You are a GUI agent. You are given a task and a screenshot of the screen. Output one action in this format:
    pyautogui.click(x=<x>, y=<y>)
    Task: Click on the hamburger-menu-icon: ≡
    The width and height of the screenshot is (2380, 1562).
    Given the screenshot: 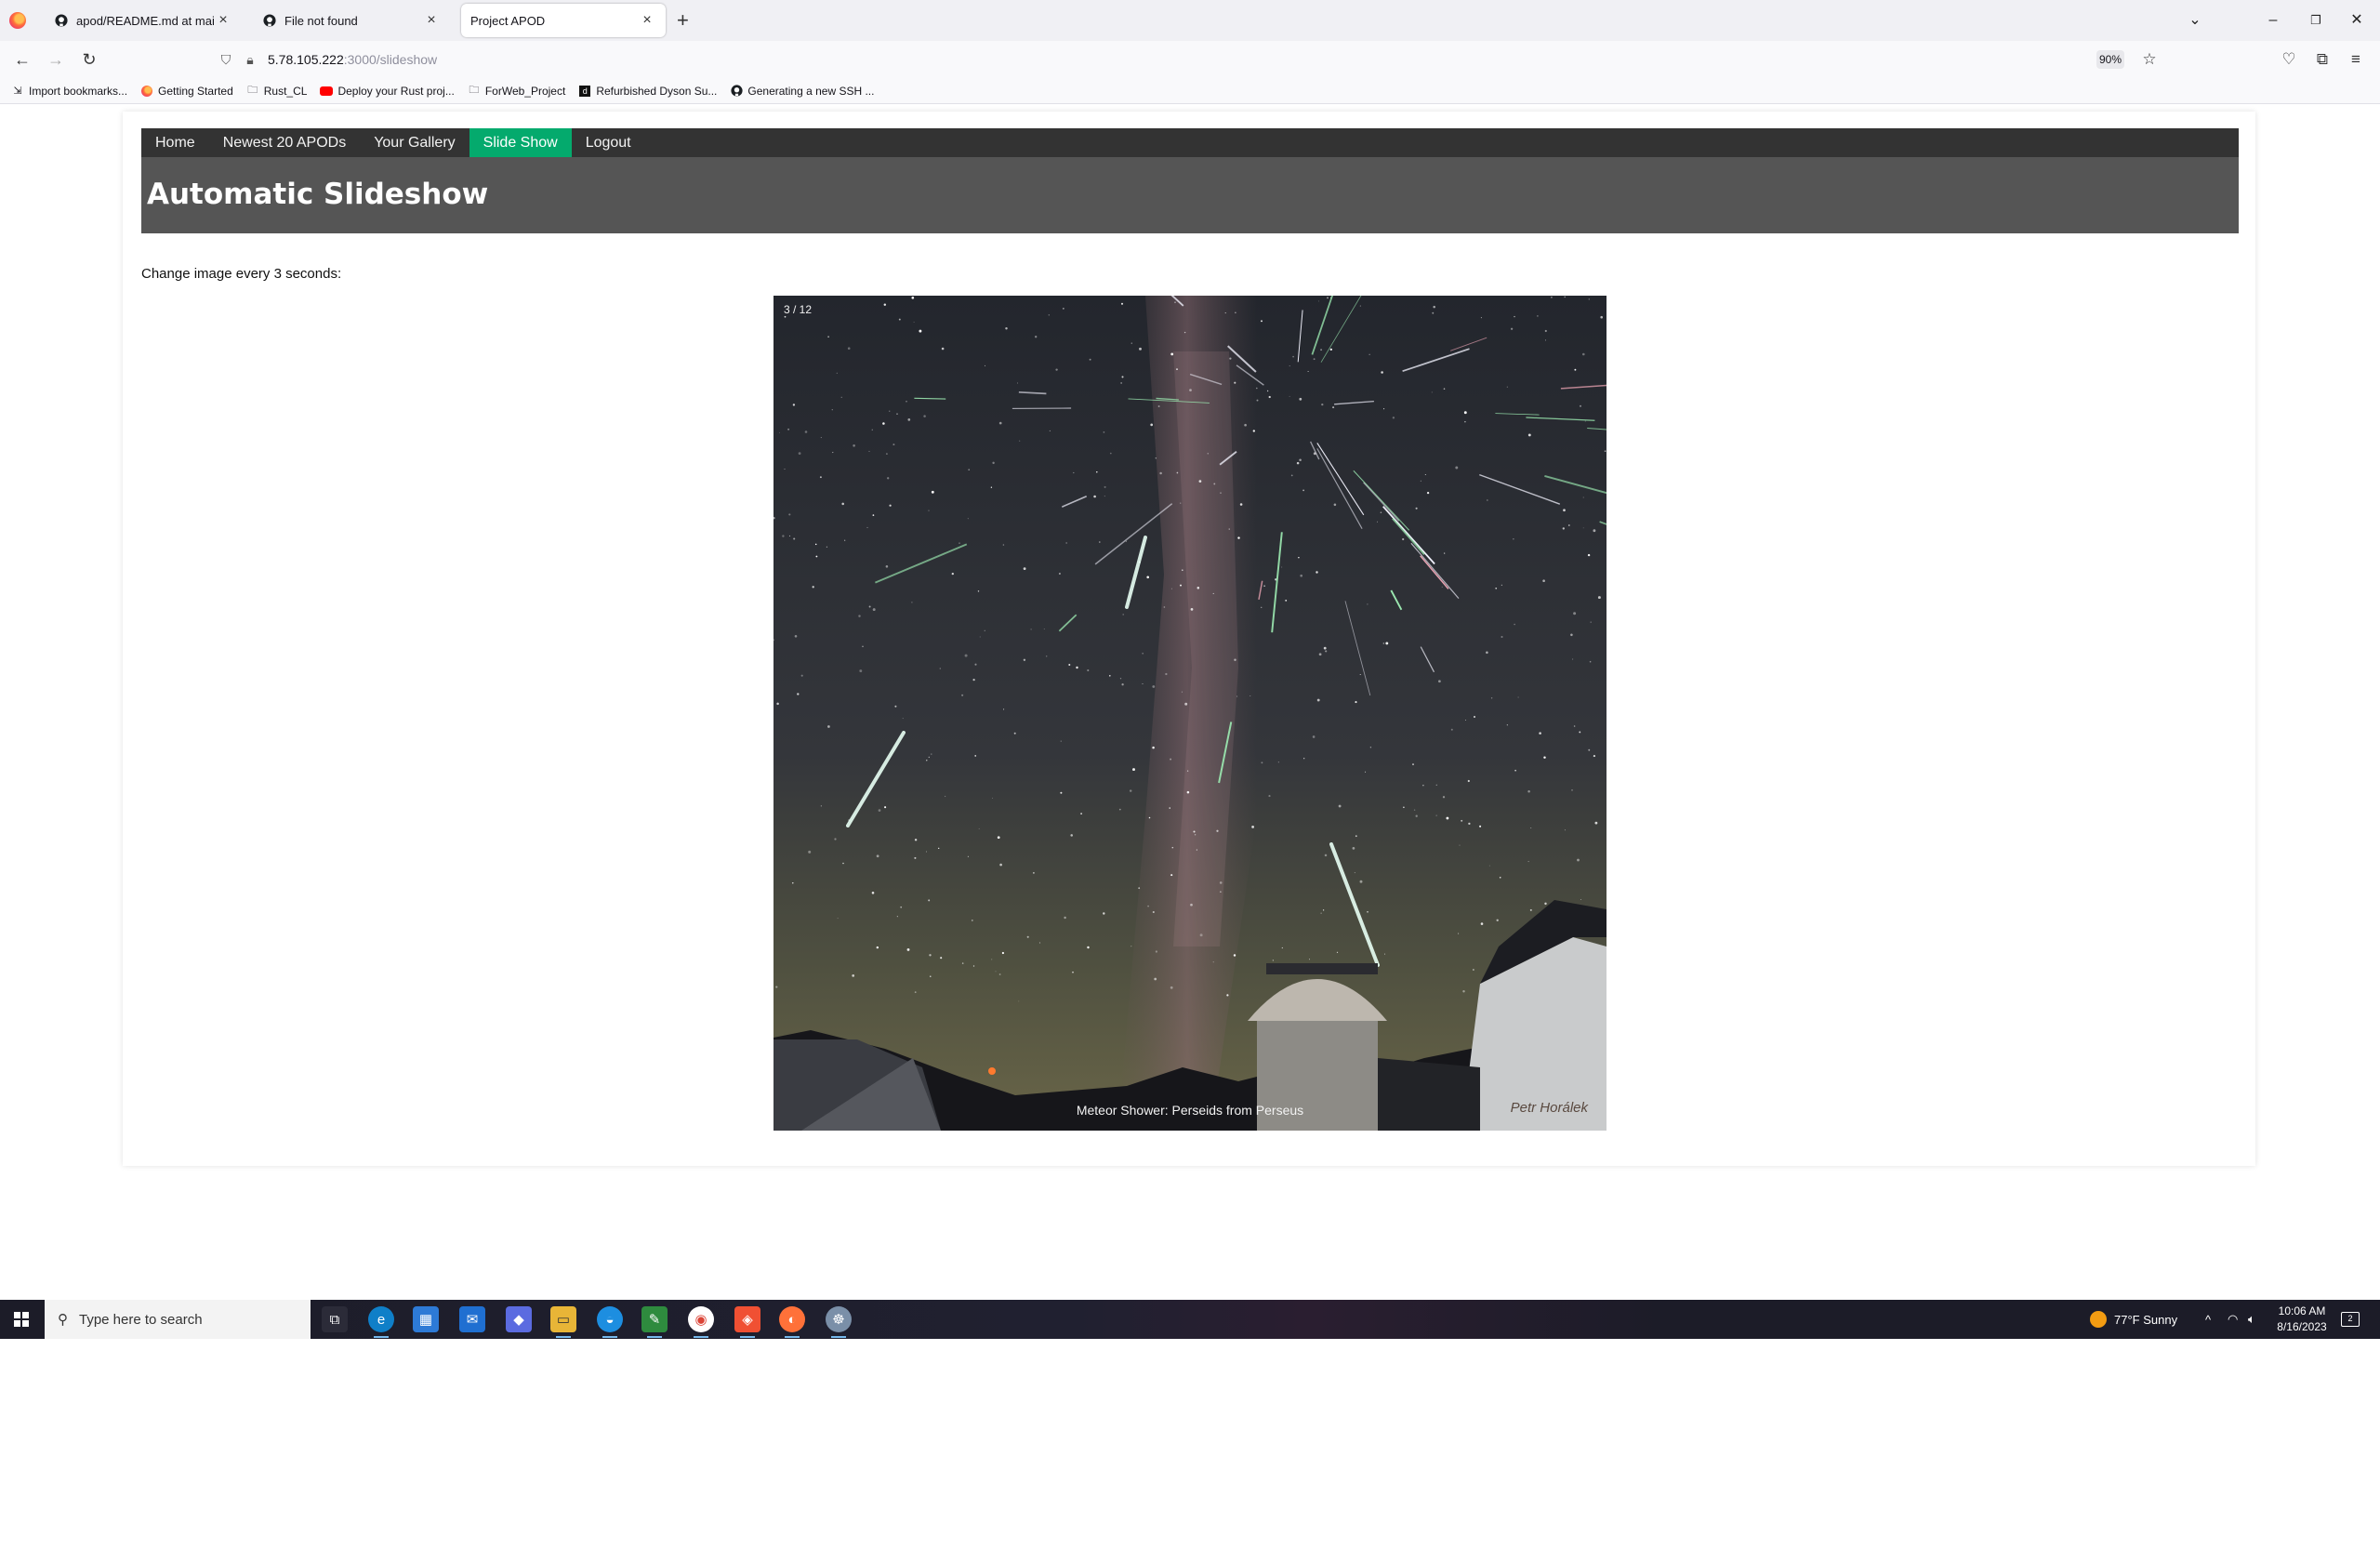 What is the action you would take?
    pyautogui.click(x=2356, y=59)
    